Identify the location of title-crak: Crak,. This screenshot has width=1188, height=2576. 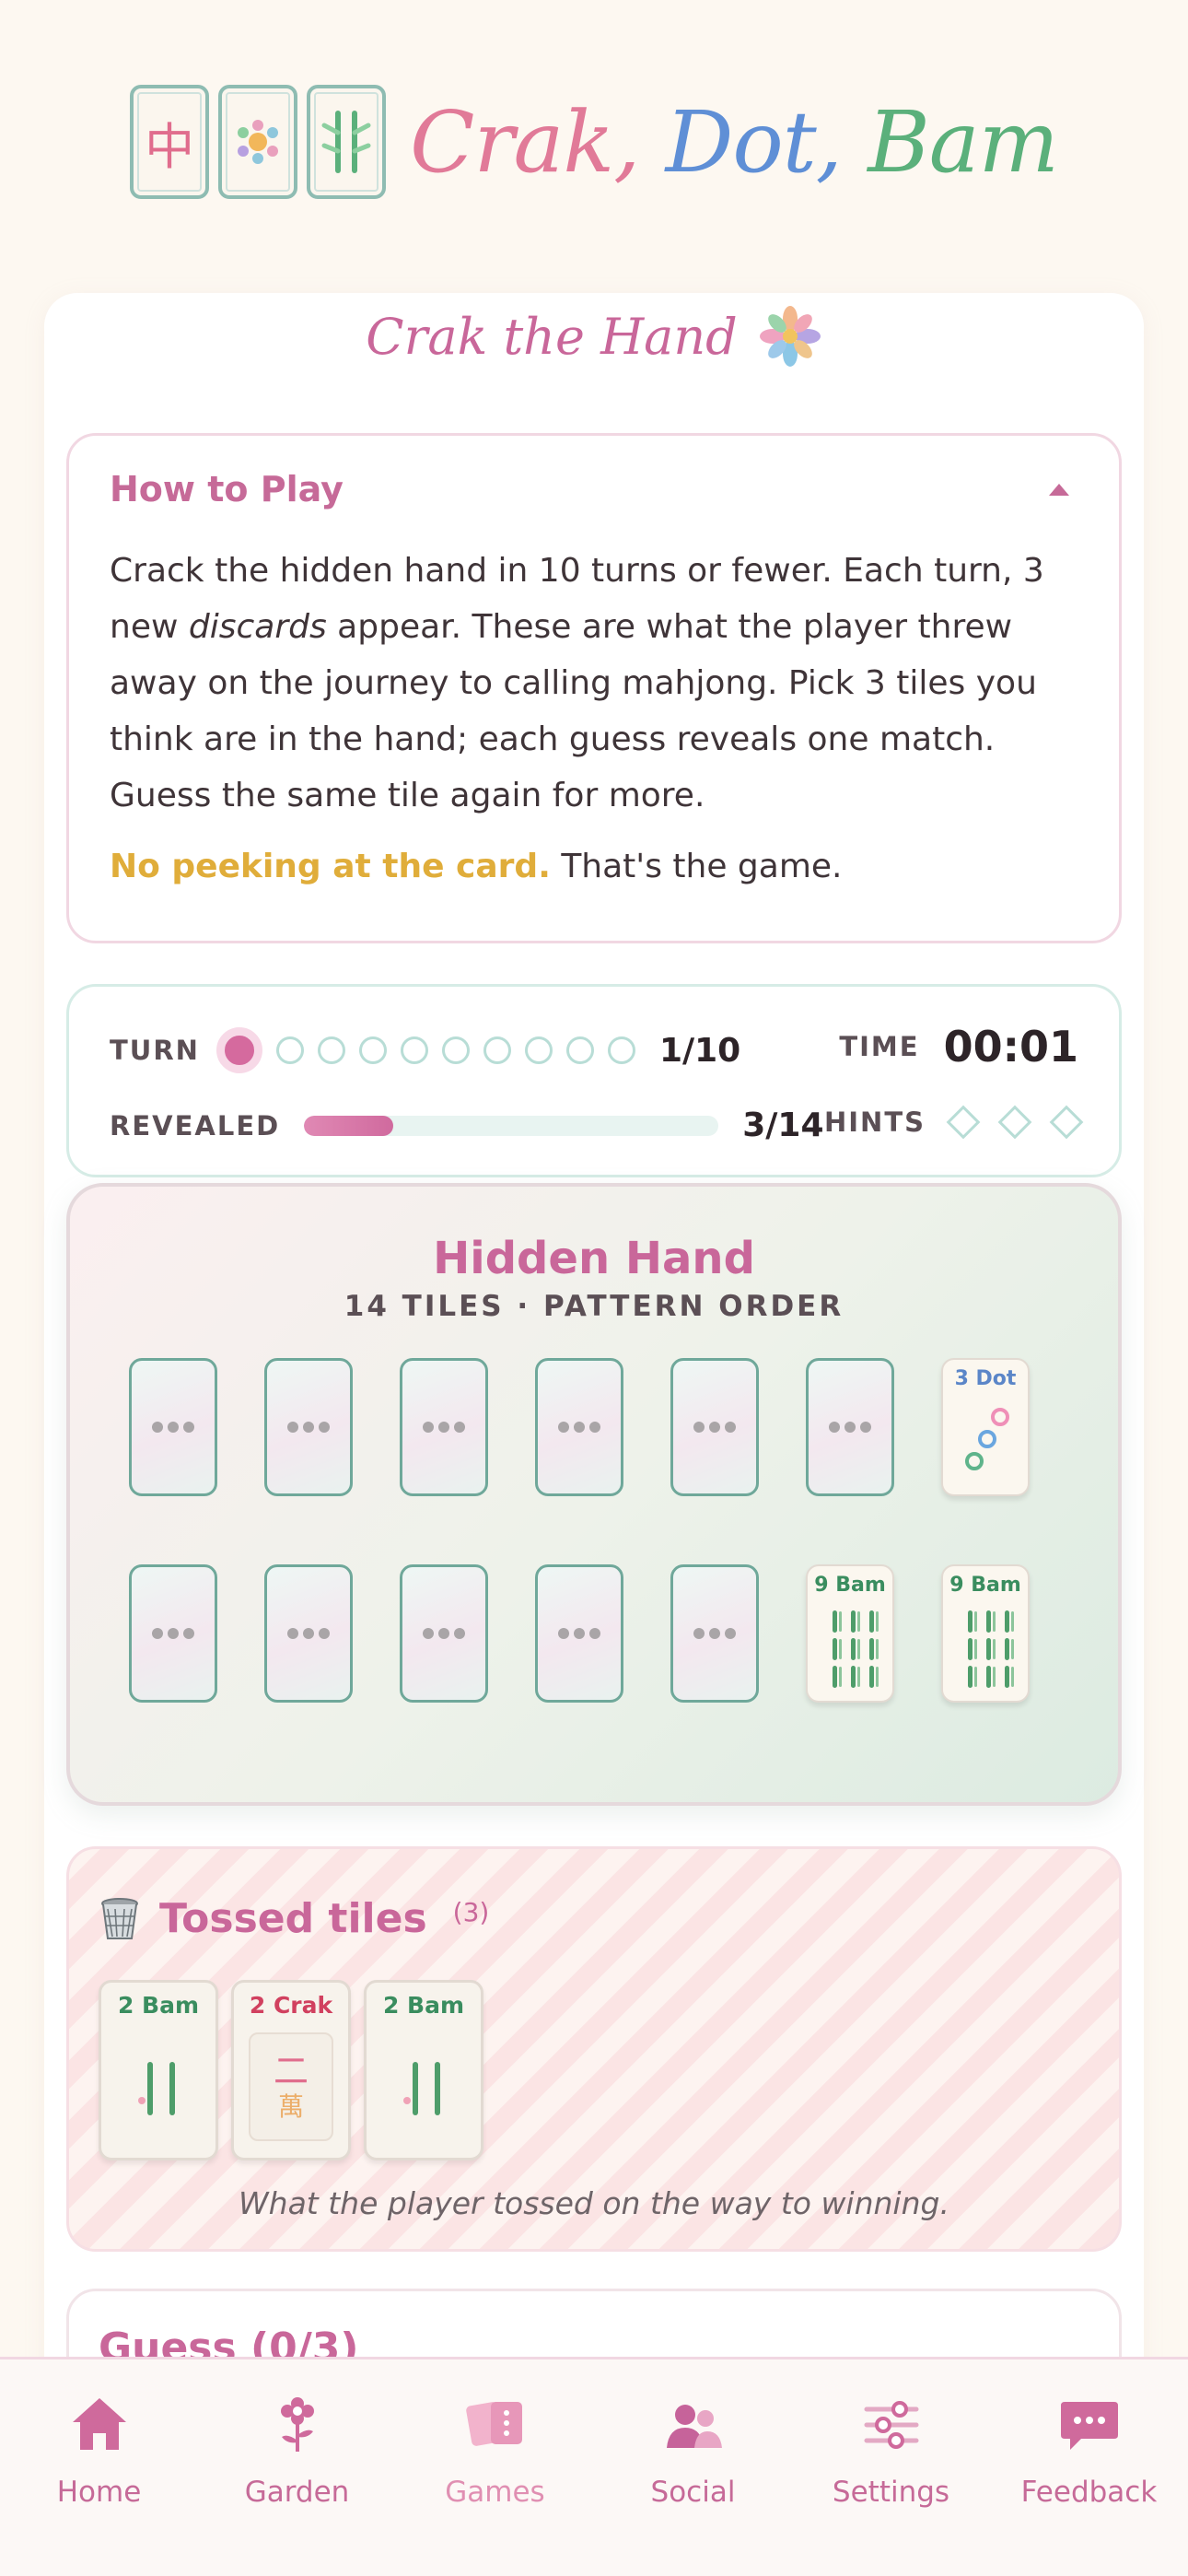
(525, 142).